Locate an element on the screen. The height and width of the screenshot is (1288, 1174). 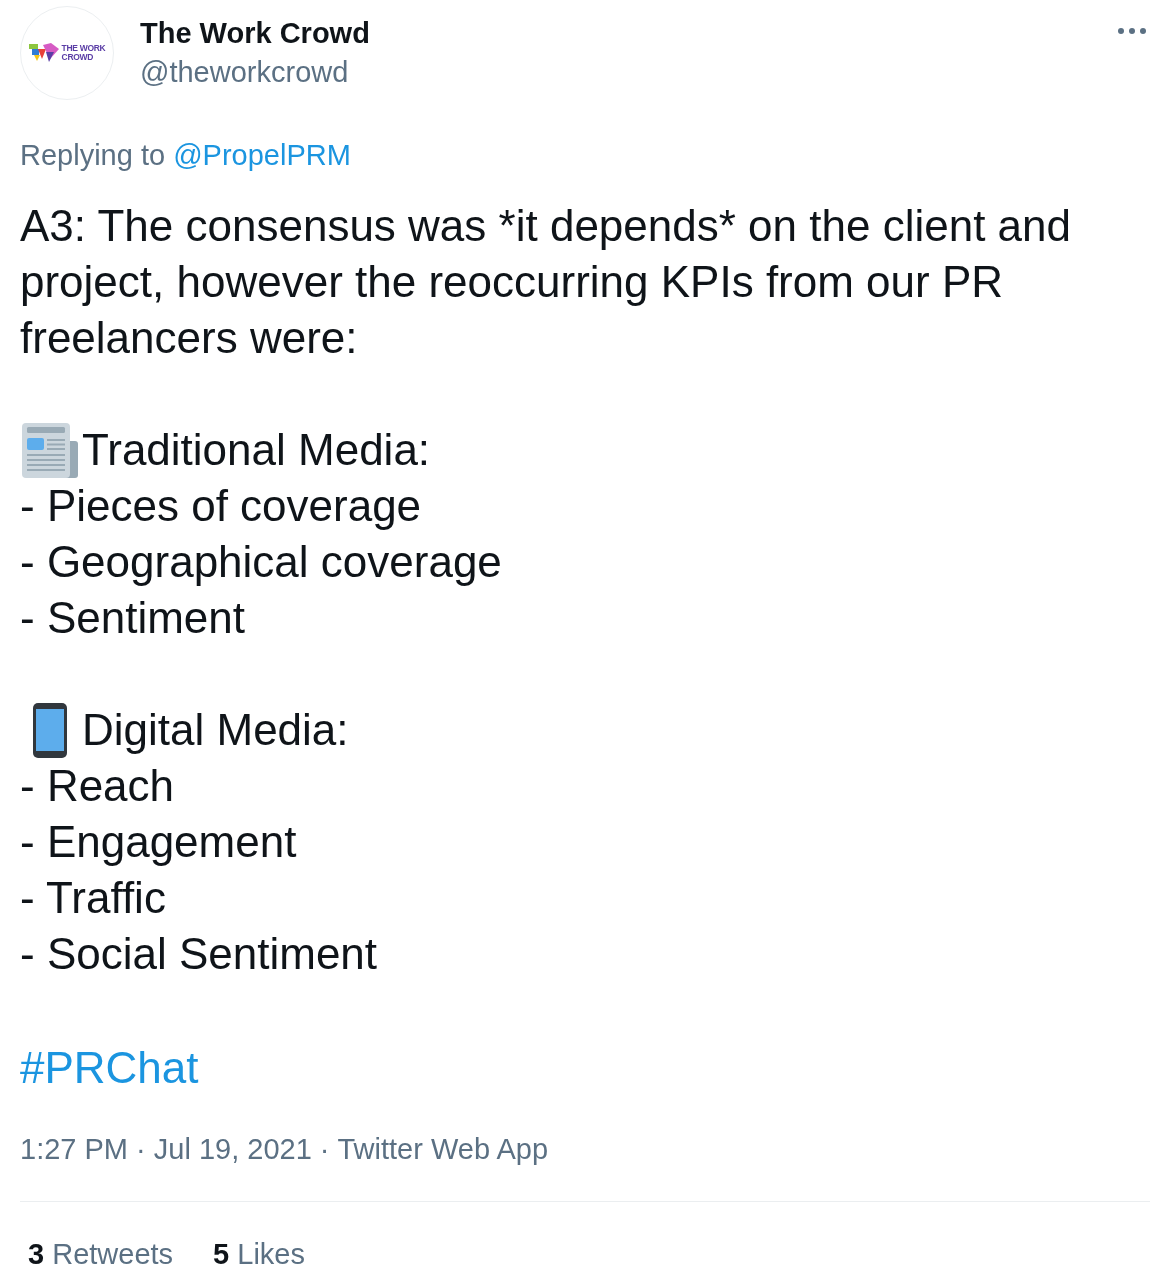
more-icon is located at coordinates (1132, 31).